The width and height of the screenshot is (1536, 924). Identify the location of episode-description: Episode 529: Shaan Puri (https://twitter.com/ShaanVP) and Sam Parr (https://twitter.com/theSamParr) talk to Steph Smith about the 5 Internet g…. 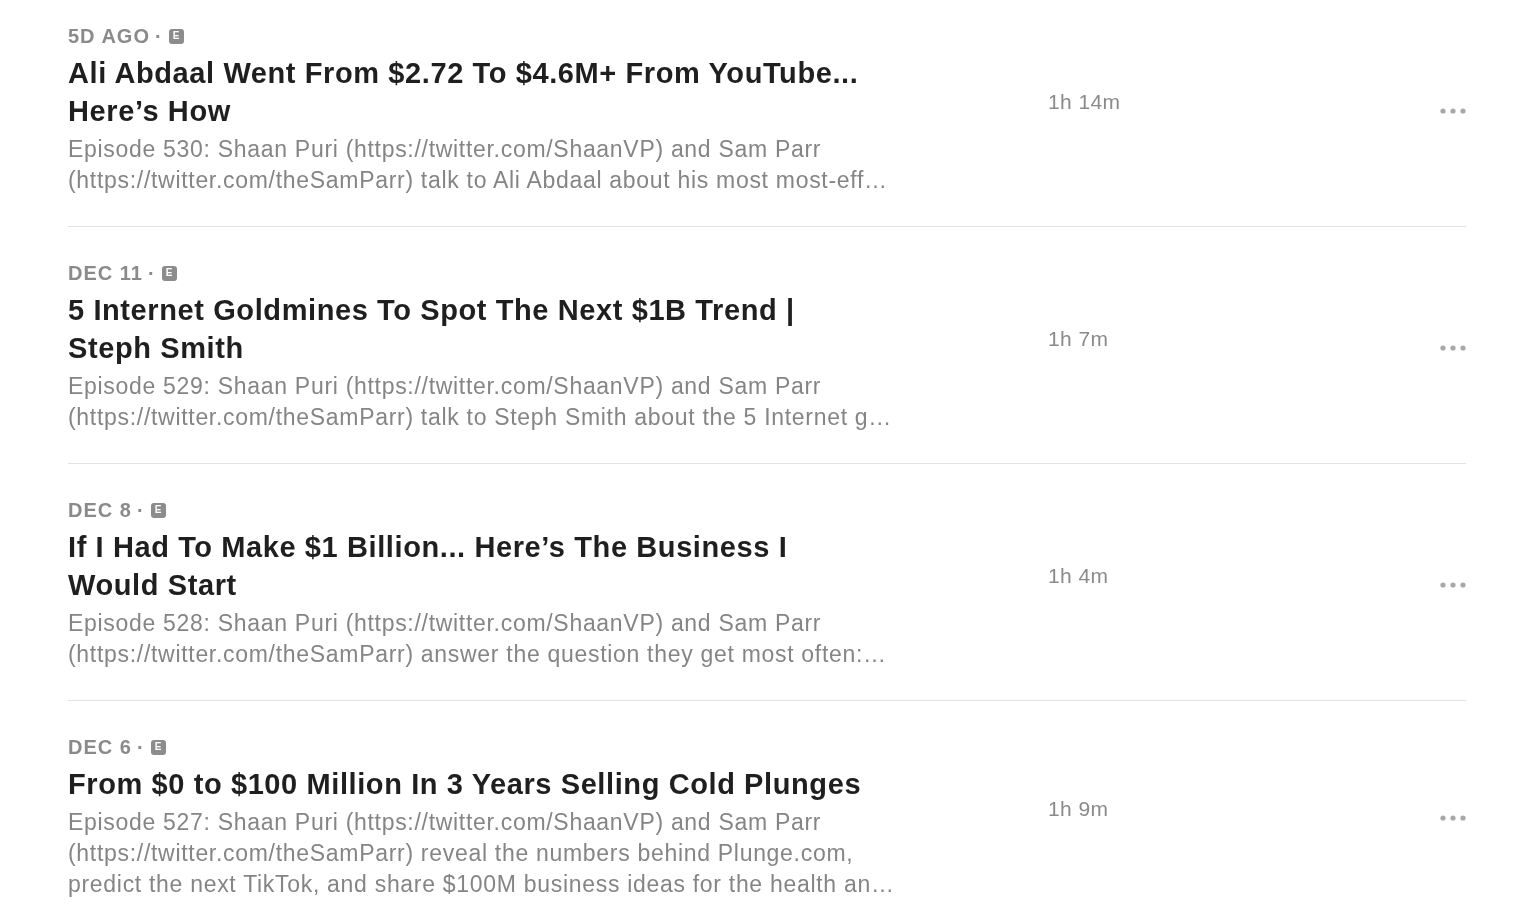
(481, 402).